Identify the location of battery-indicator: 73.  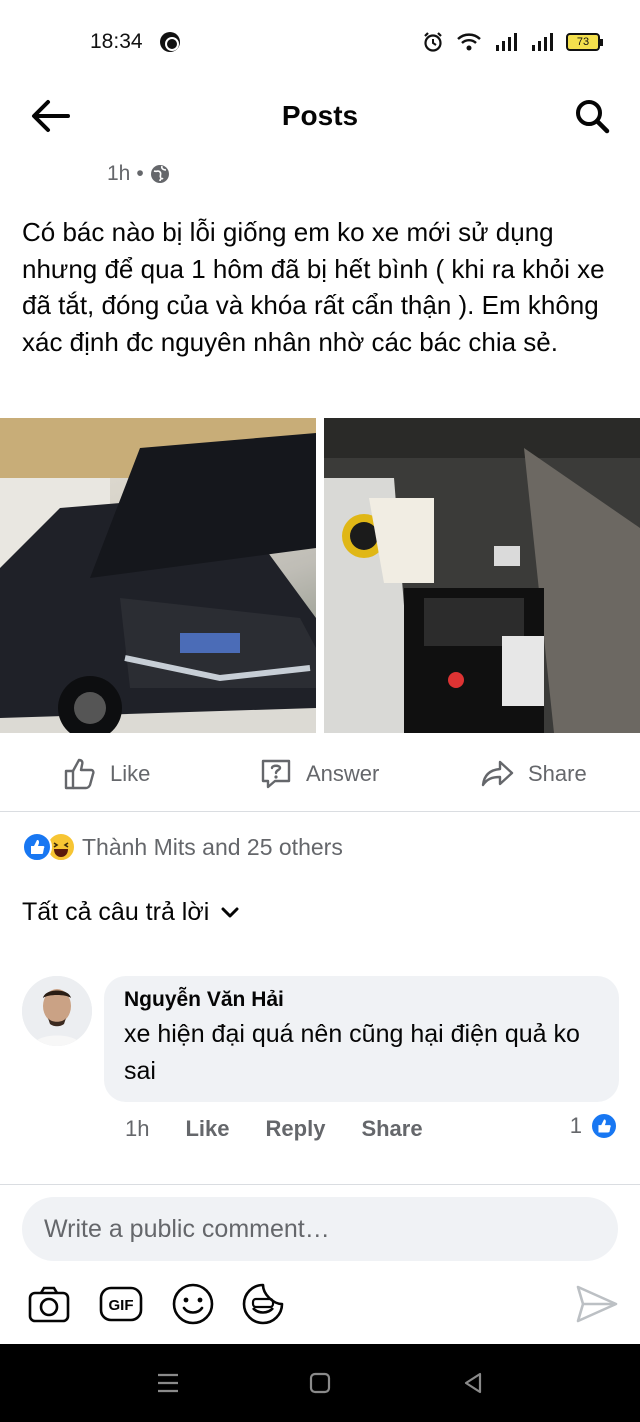
(584, 42).